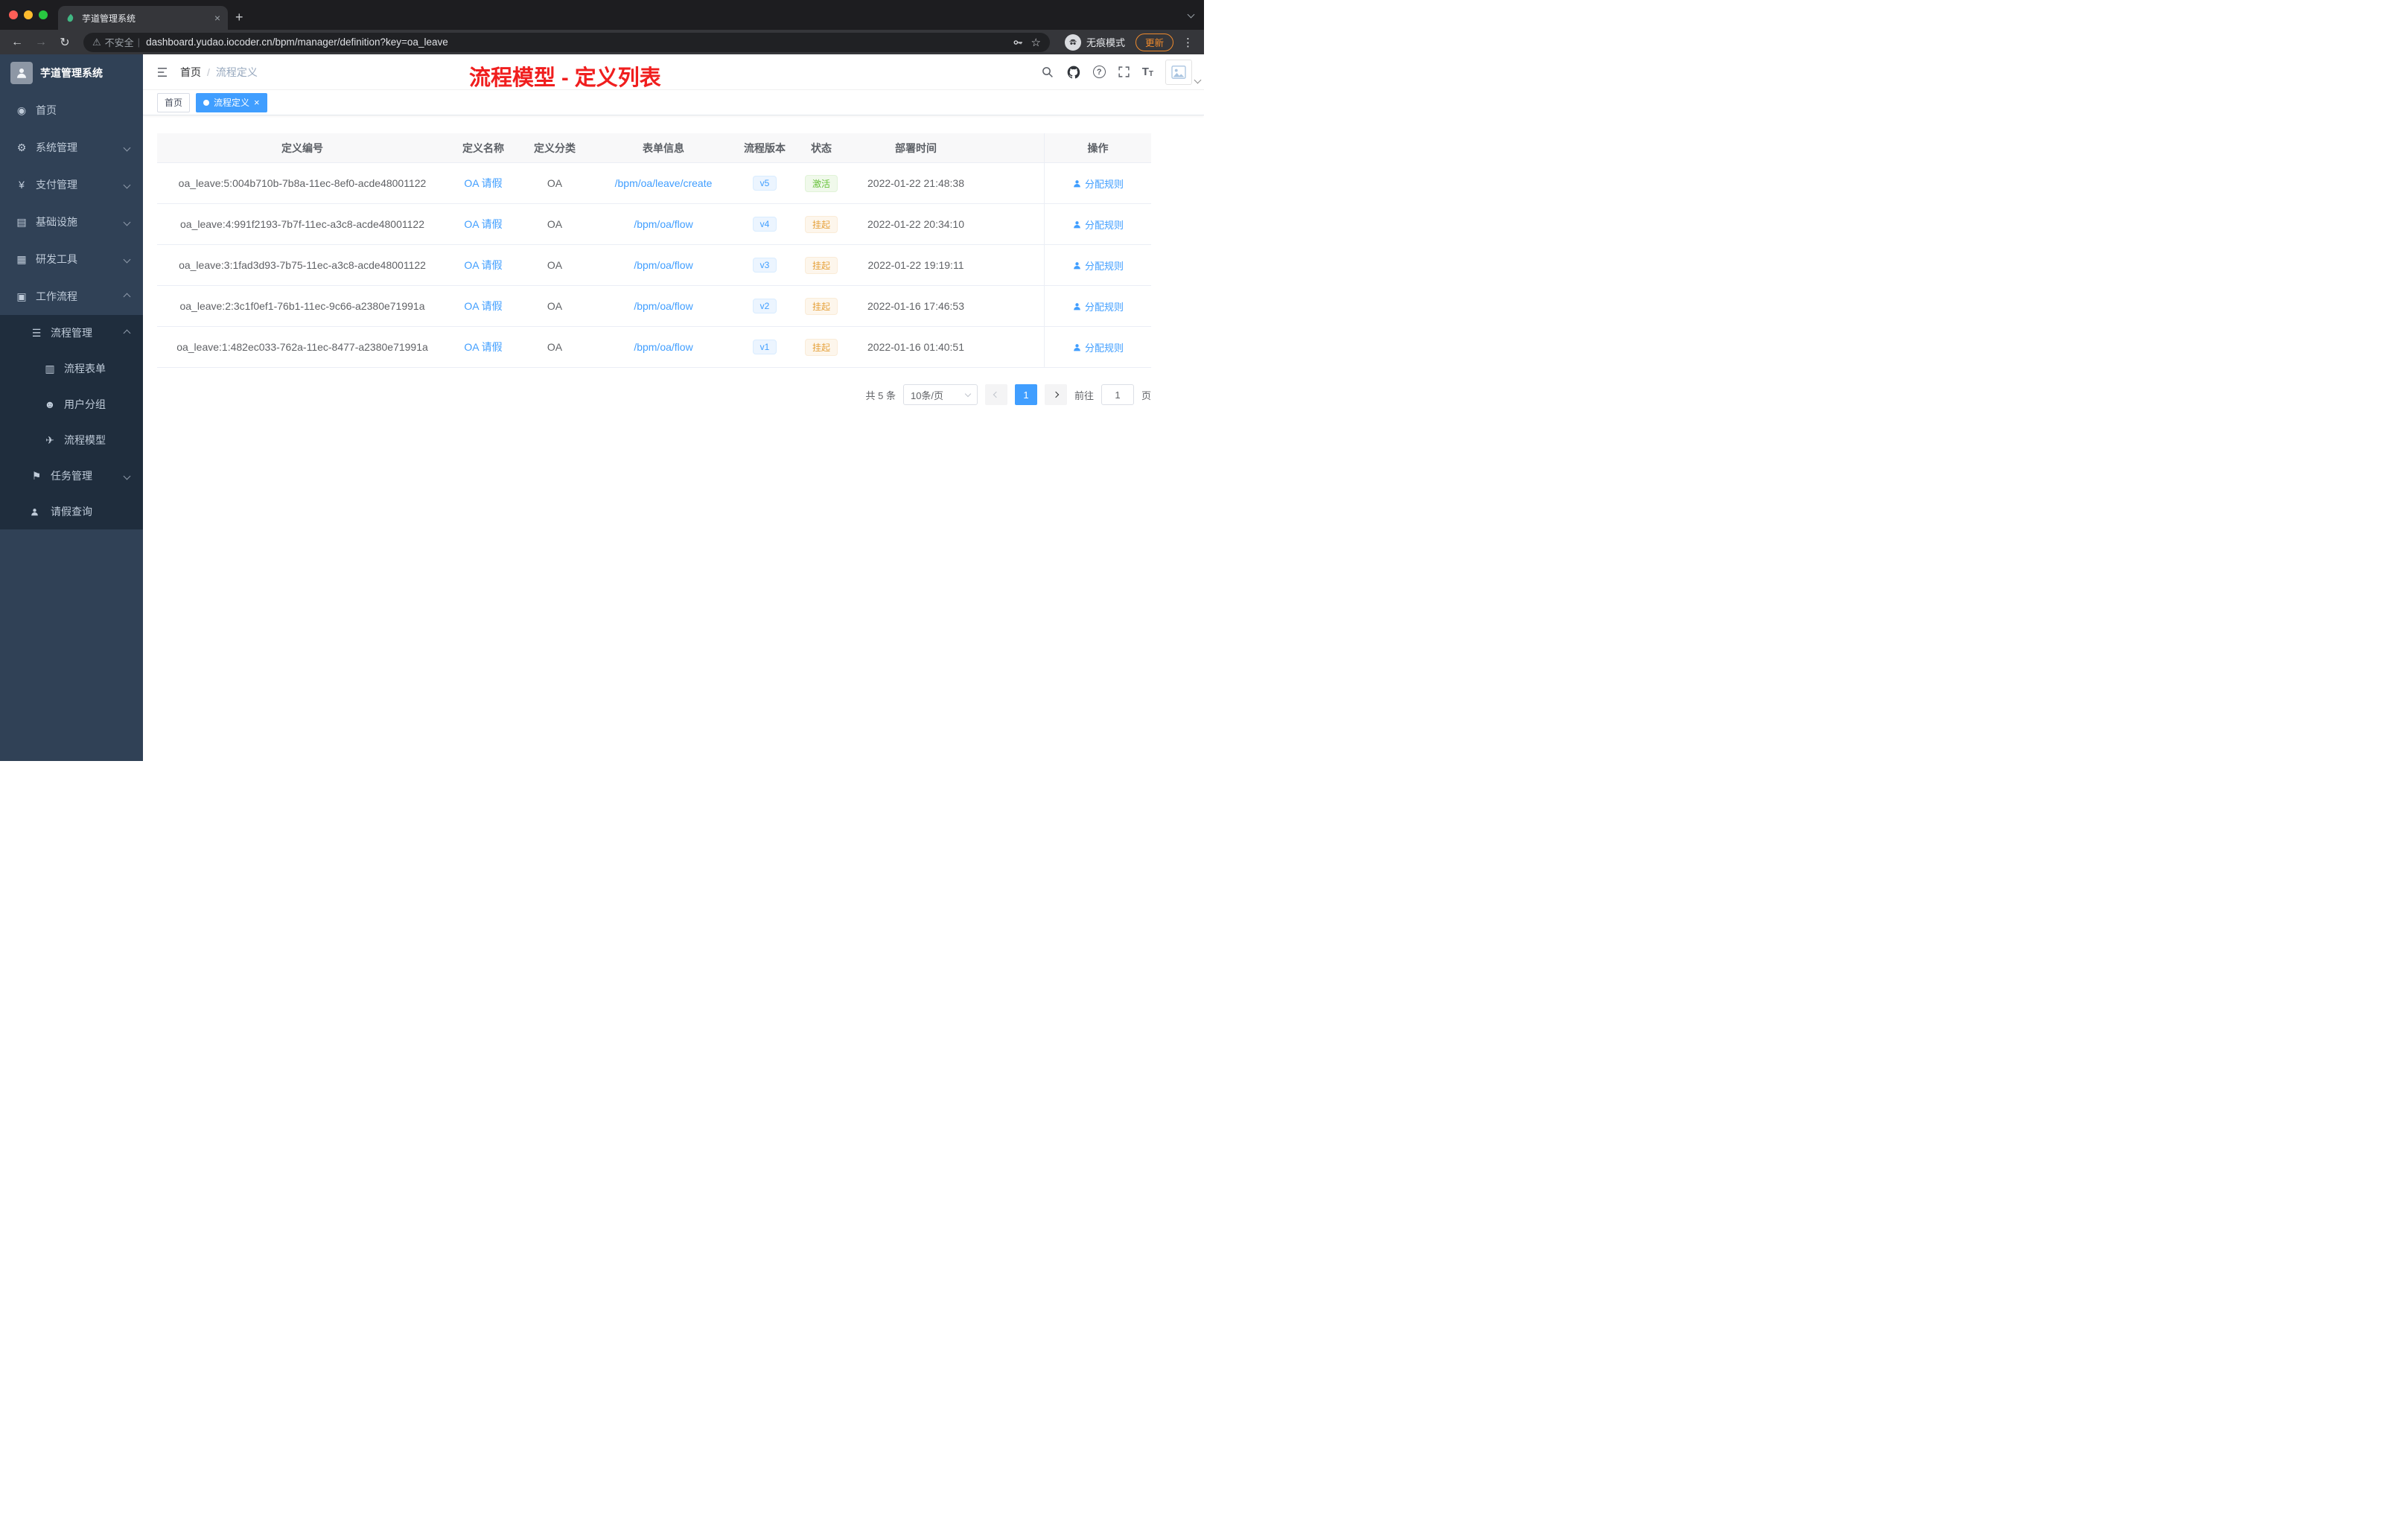  What do you see at coordinates (1073, 72) in the screenshot?
I see `github-icon` at bounding box center [1073, 72].